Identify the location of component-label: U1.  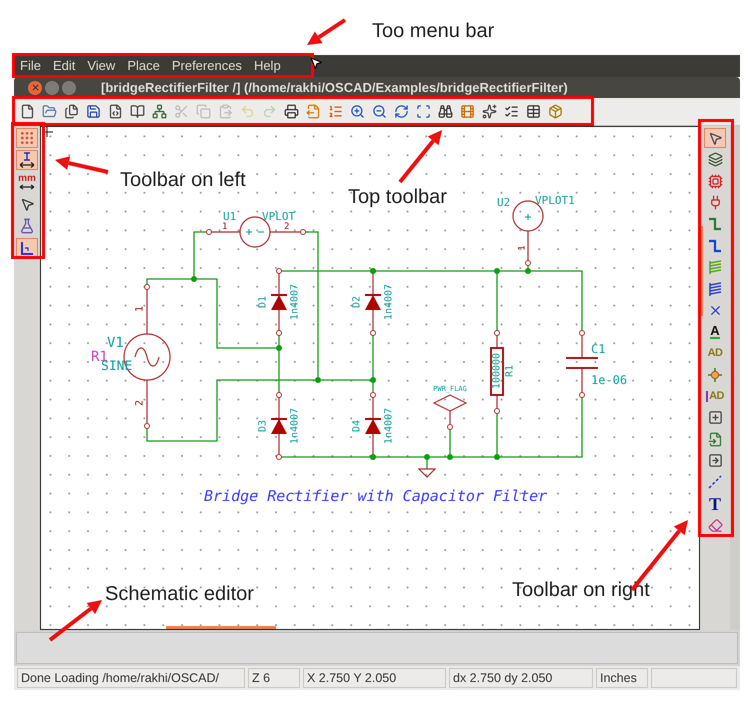
(229, 216).